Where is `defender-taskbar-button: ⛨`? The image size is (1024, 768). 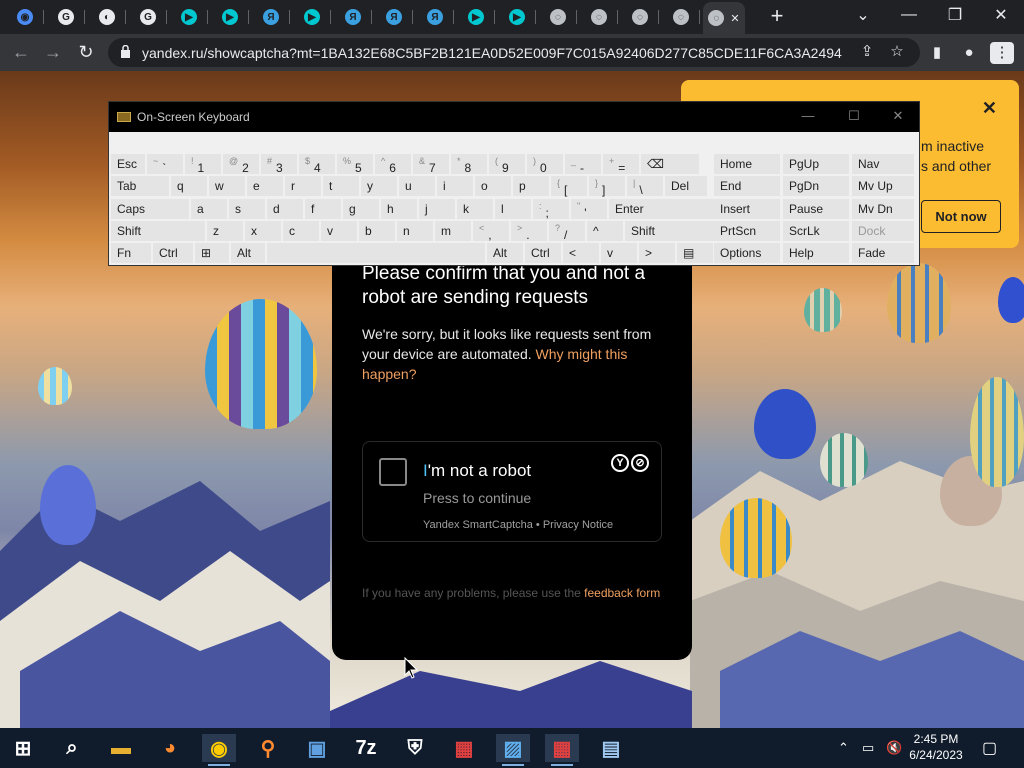 defender-taskbar-button: ⛨ is located at coordinates (415, 748).